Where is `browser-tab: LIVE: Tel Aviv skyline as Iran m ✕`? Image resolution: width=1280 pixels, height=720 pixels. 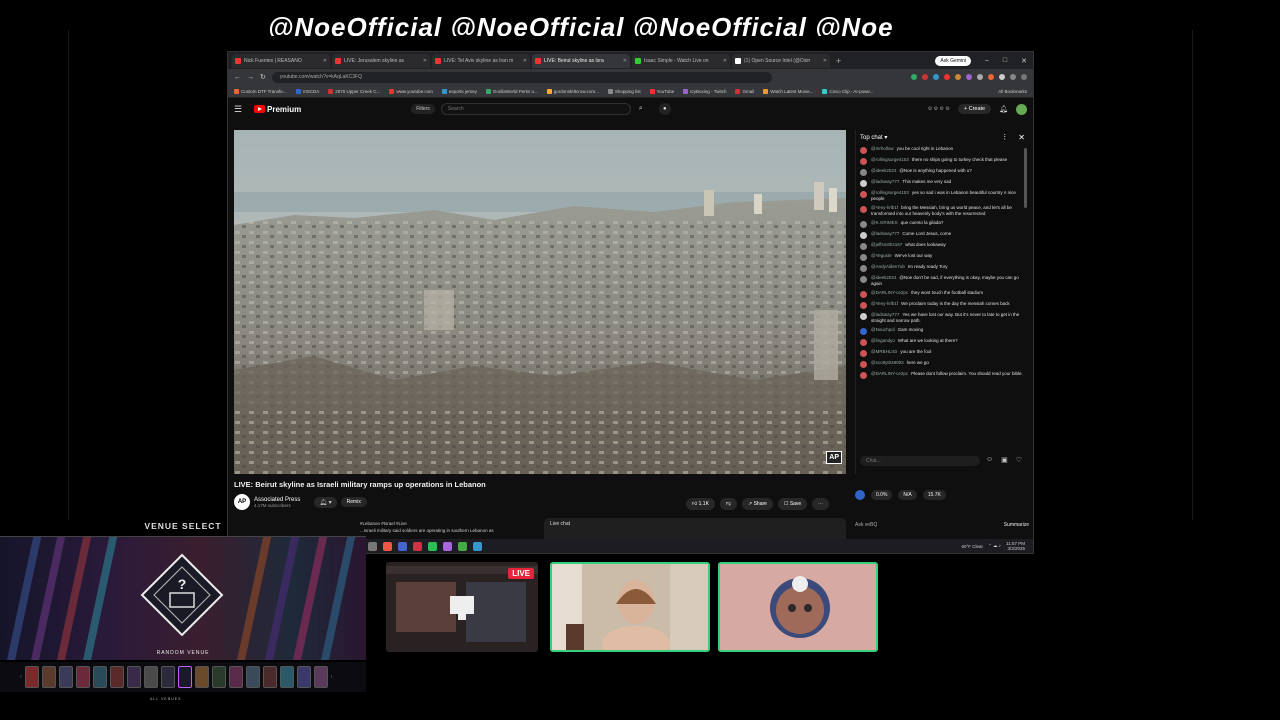
browser-tab: LIVE: Tel Aviv skyline as Iran m ✕ is located at coordinates (481, 60).